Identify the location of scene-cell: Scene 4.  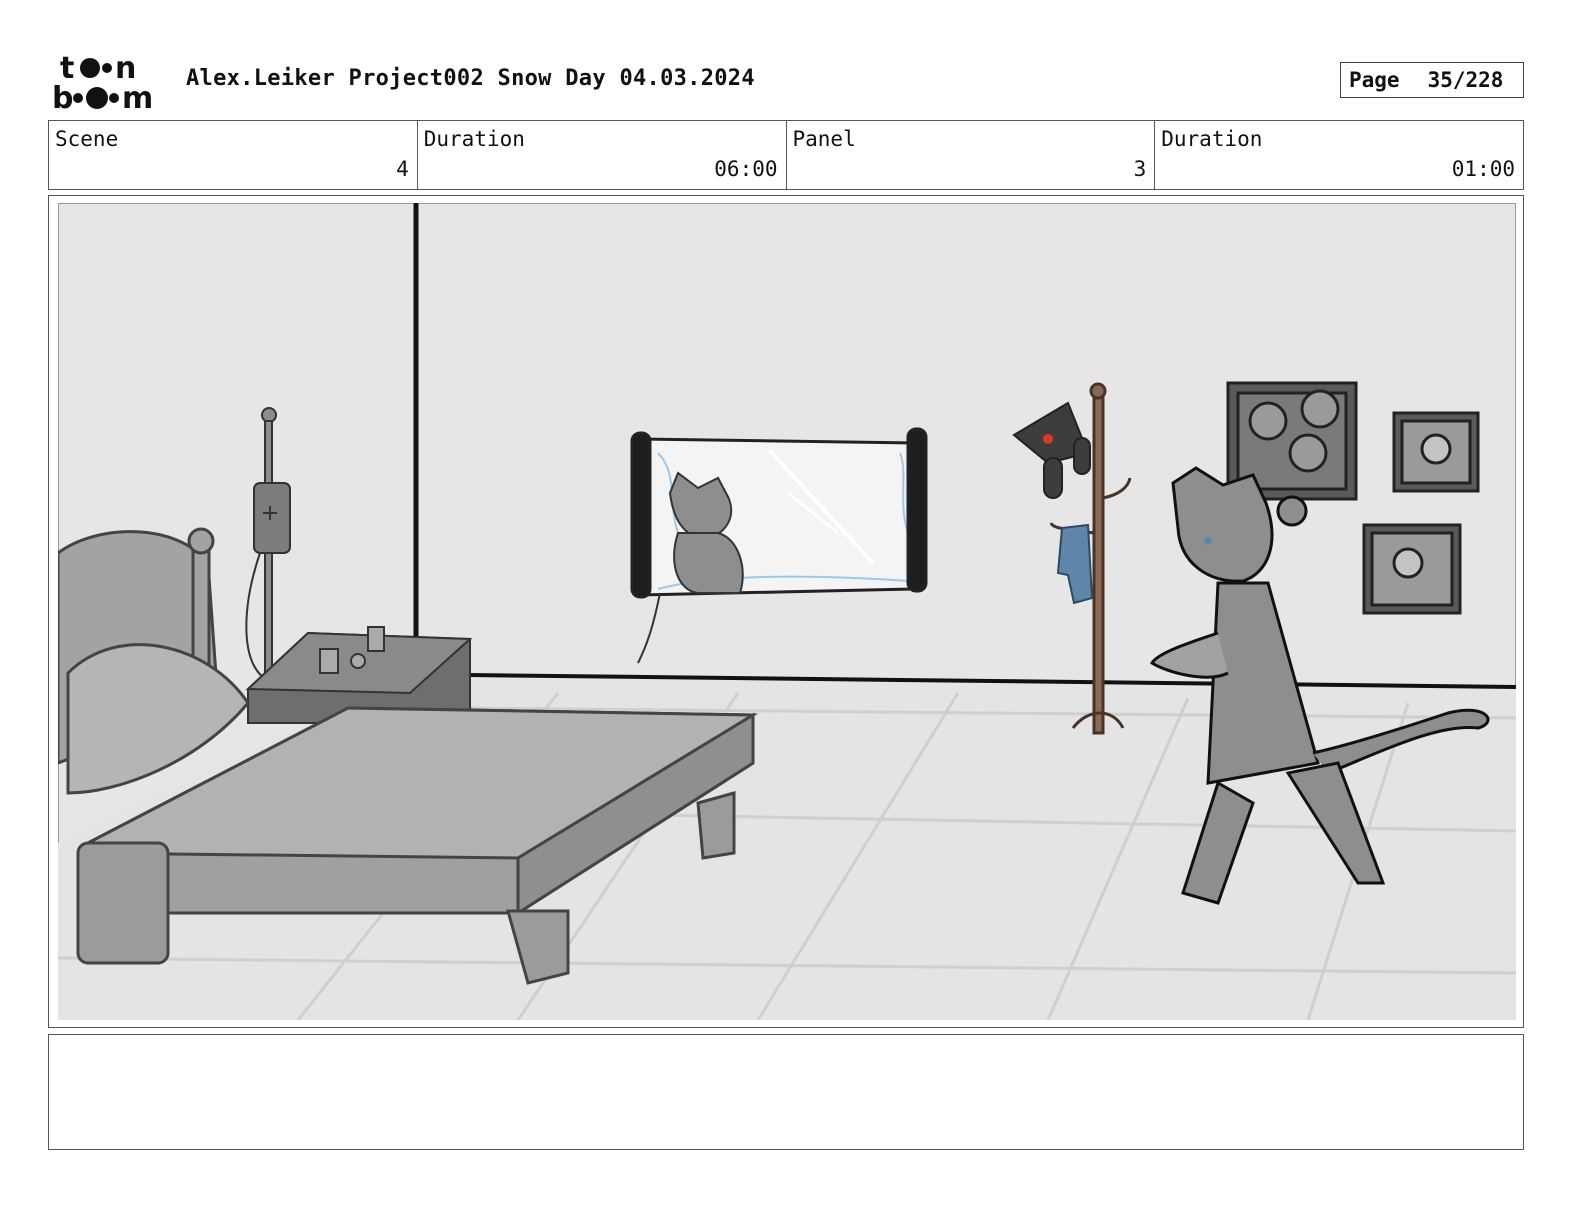
(233, 155).